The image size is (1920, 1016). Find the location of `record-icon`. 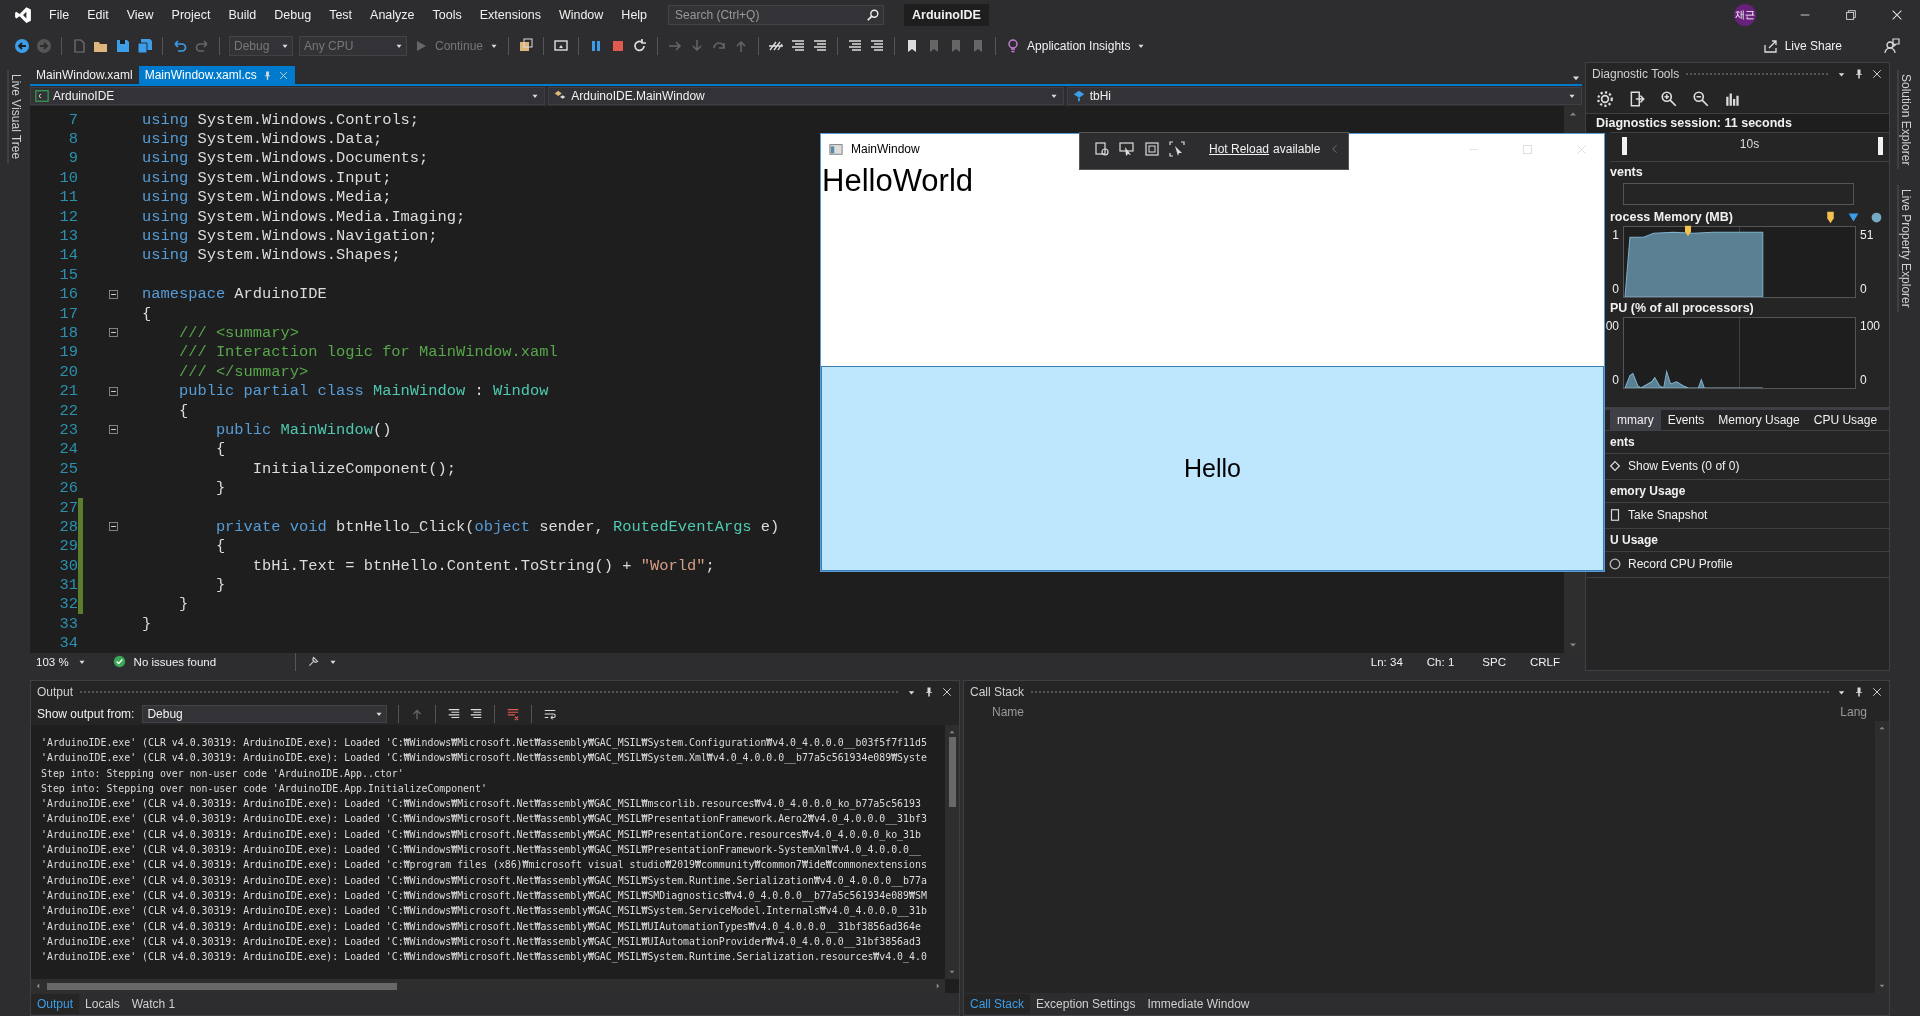

record-icon is located at coordinates (1615, 564).